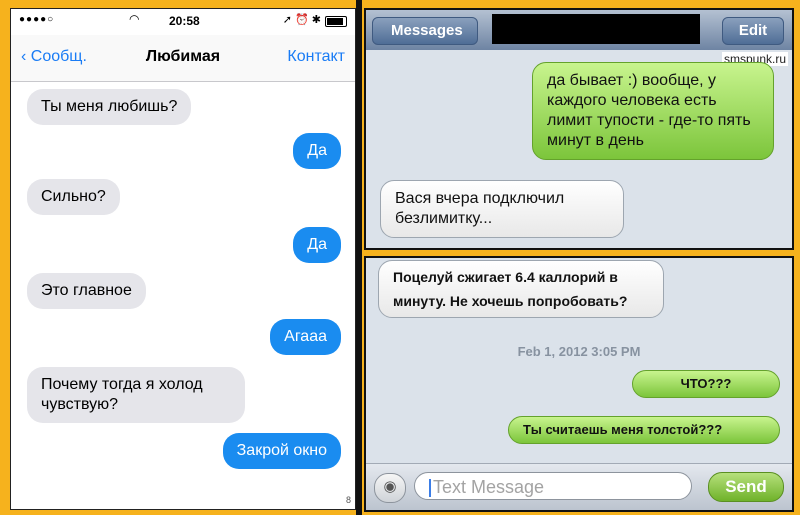  What do you see at coordinates (644, 430) in the screenshot?
I see `message-bubble: Ты считаешь меня толстой???` at bounding box center [644, 430].